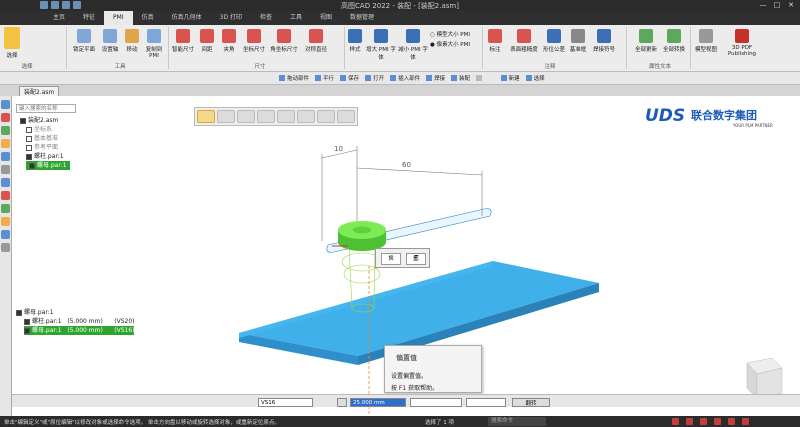 The height and width of the screenshot is (427, 800). I want to click on offset-value-field, so click(378, 402).